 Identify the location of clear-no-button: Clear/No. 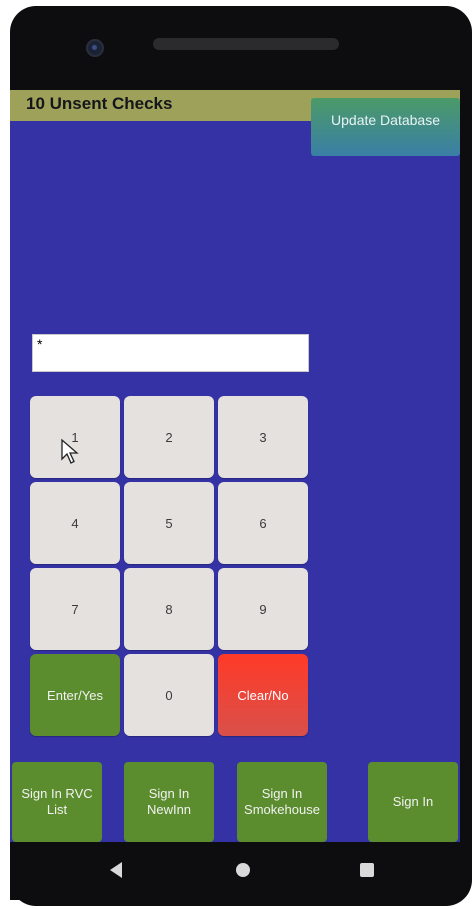
(263, 695).